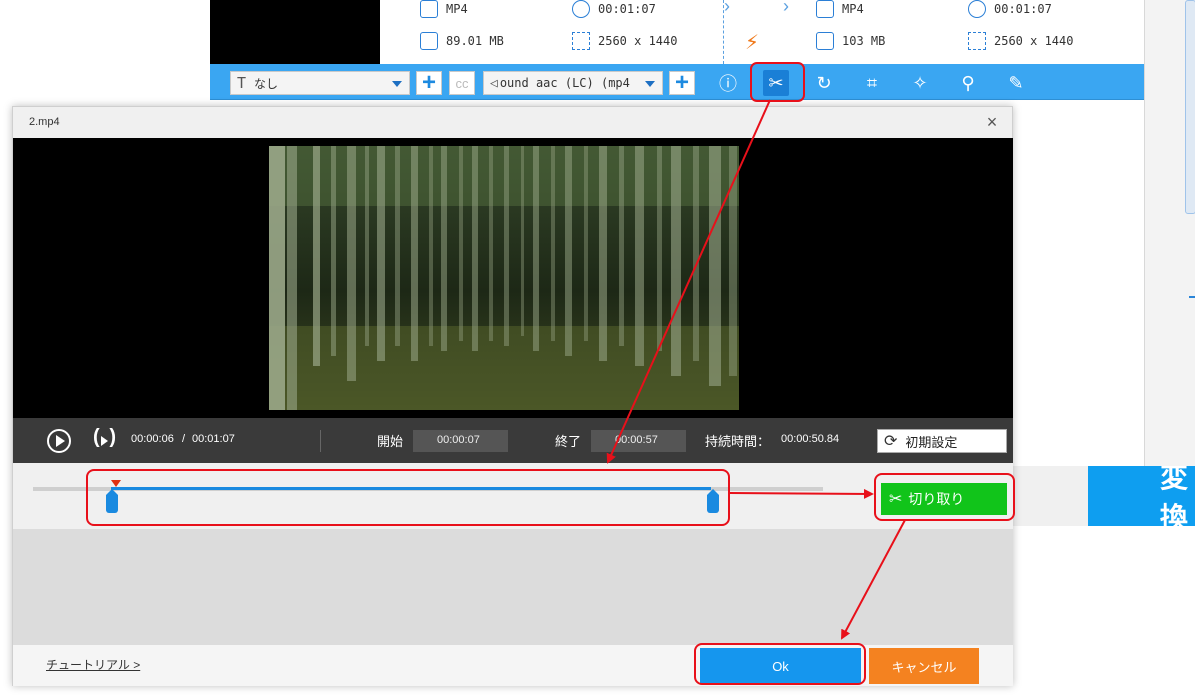 The width and height of the screenshot is (1195, 695). I want to click on highlight-trim-range, so click(408, 497).